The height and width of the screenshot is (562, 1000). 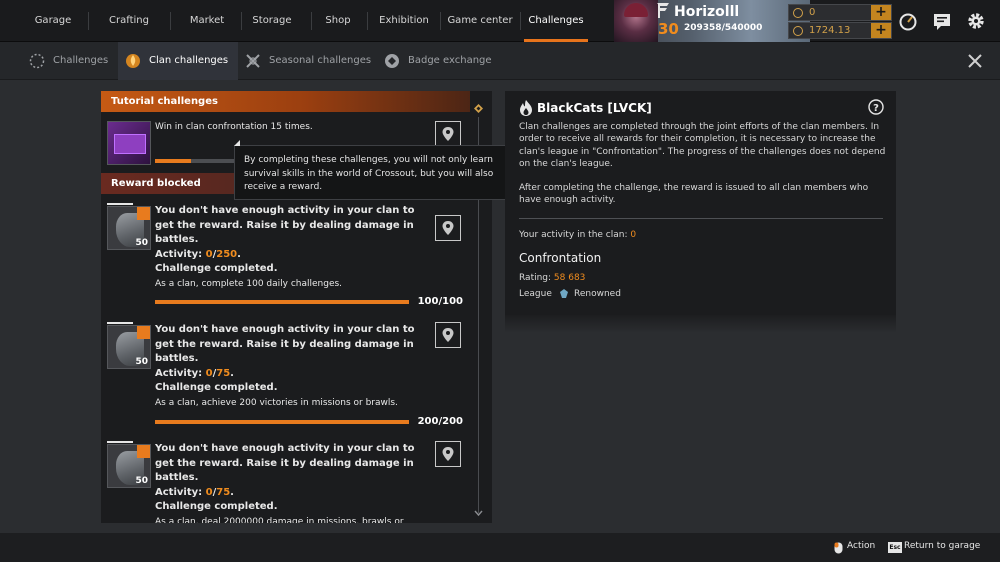 I want to click on nav-garage: Garage, so click(x=53, y=21).